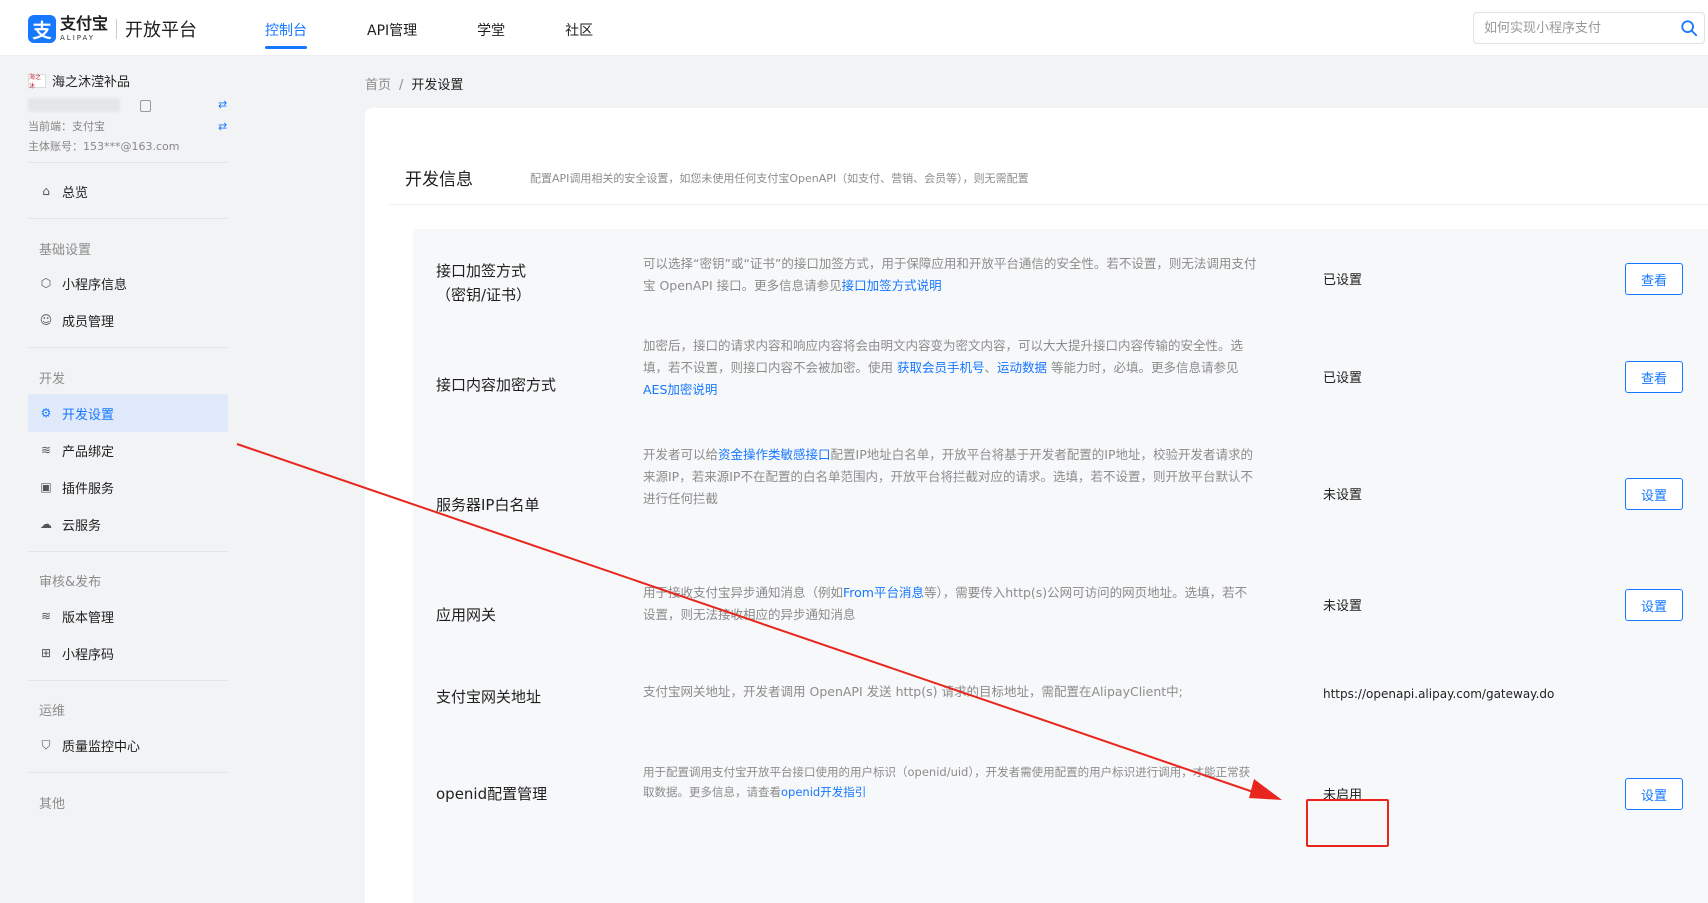 This screenshot has width=1708, height=903. I want to click on sidebar-item-label: 成员管理, so click(88, 322).